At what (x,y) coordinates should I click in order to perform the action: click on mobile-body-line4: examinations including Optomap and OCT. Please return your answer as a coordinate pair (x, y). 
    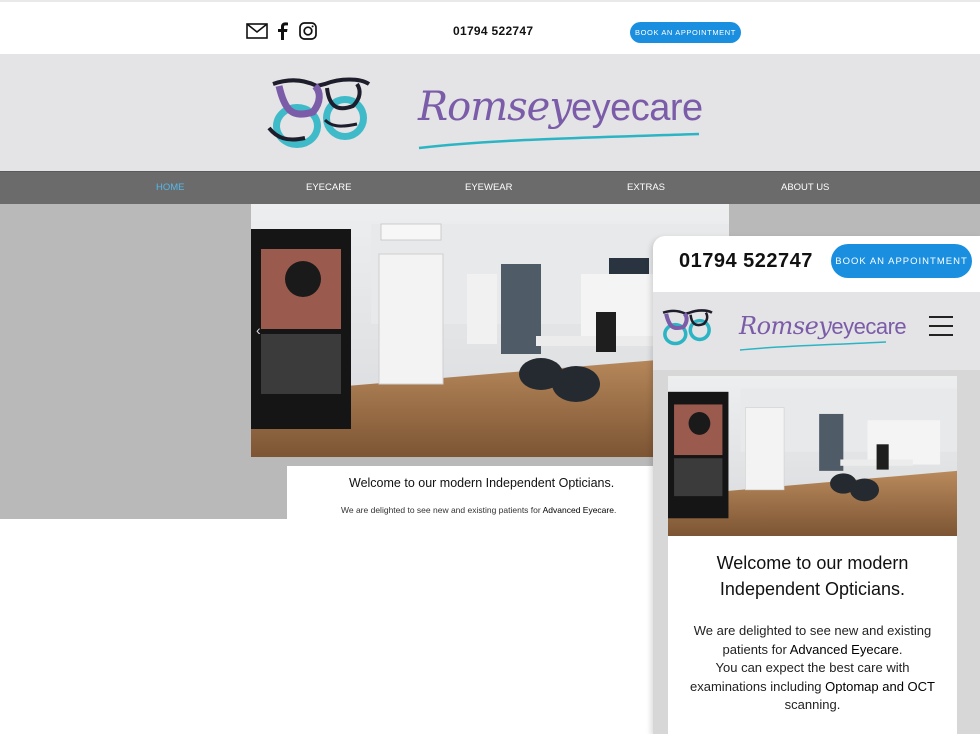
    Looking at the image, I should click on (812, 687).